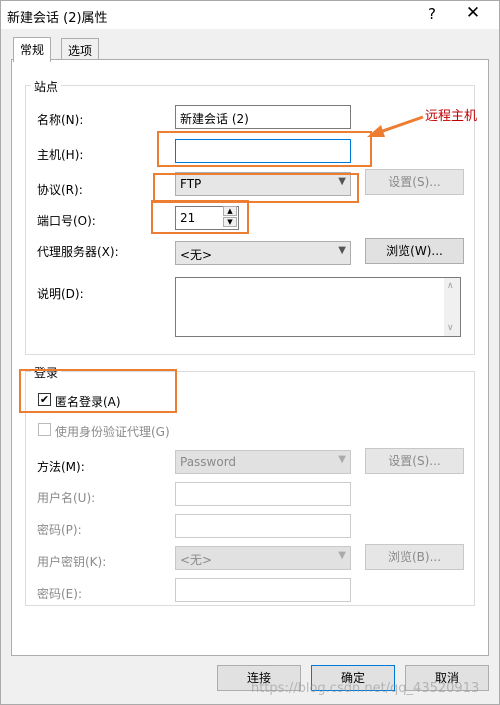  Describe the element at coordinates (256, 188) in the screenshot. I see `protocol-highlight-box` at that location.